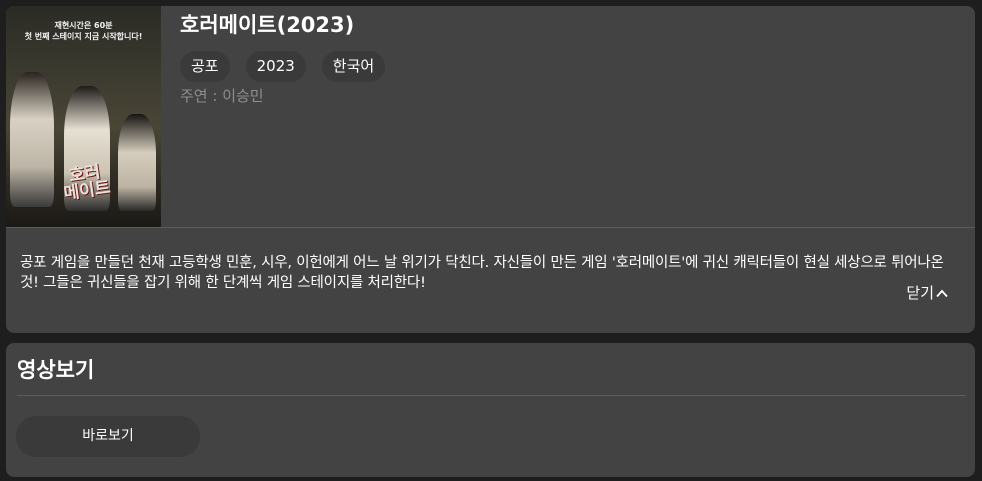 The width and height of the screenshot is (982, 481). Describe the element at coordinates (222, 96) in the screenshot. I see `movie-cast: 주연 : 이승민` at that location.